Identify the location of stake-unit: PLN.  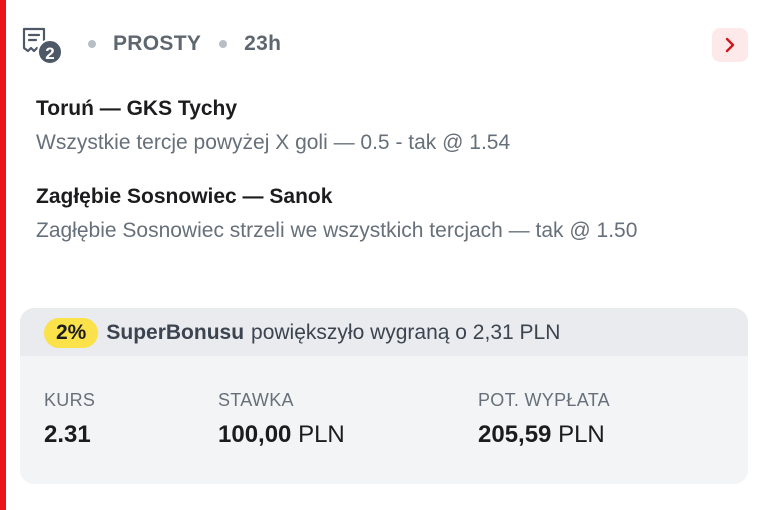
(321, 434).